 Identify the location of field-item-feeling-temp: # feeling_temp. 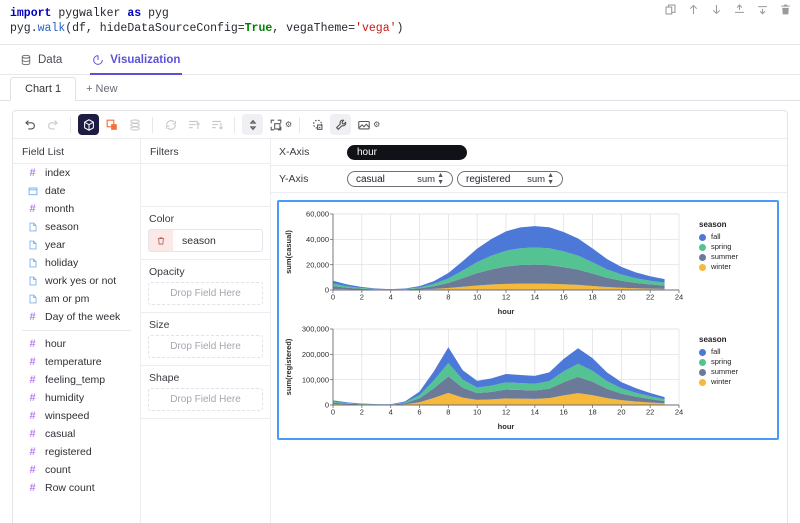
(76, 380).